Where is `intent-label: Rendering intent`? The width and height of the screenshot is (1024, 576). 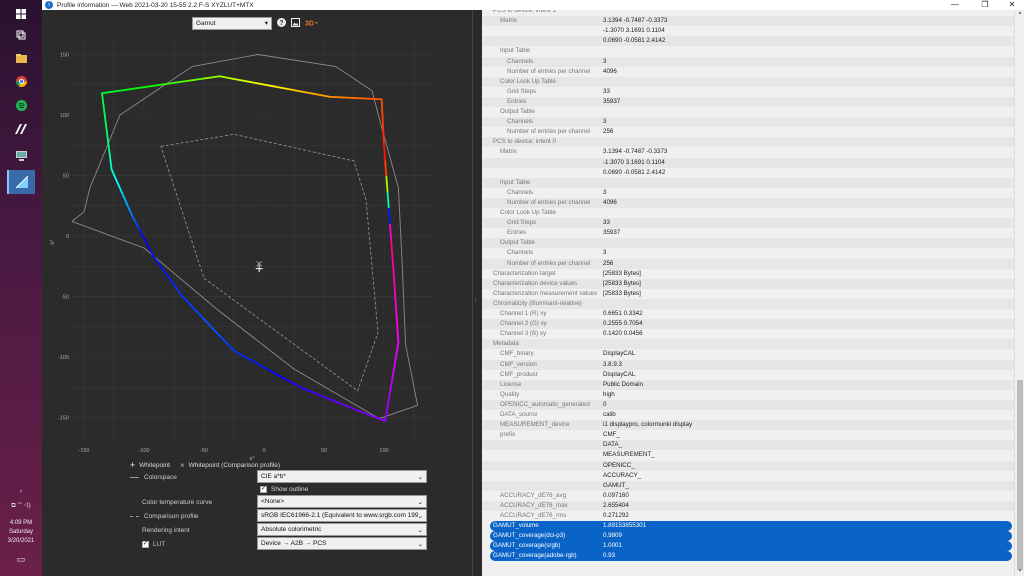 intent-label: Rendering intent is located at coordinates (166, 530).